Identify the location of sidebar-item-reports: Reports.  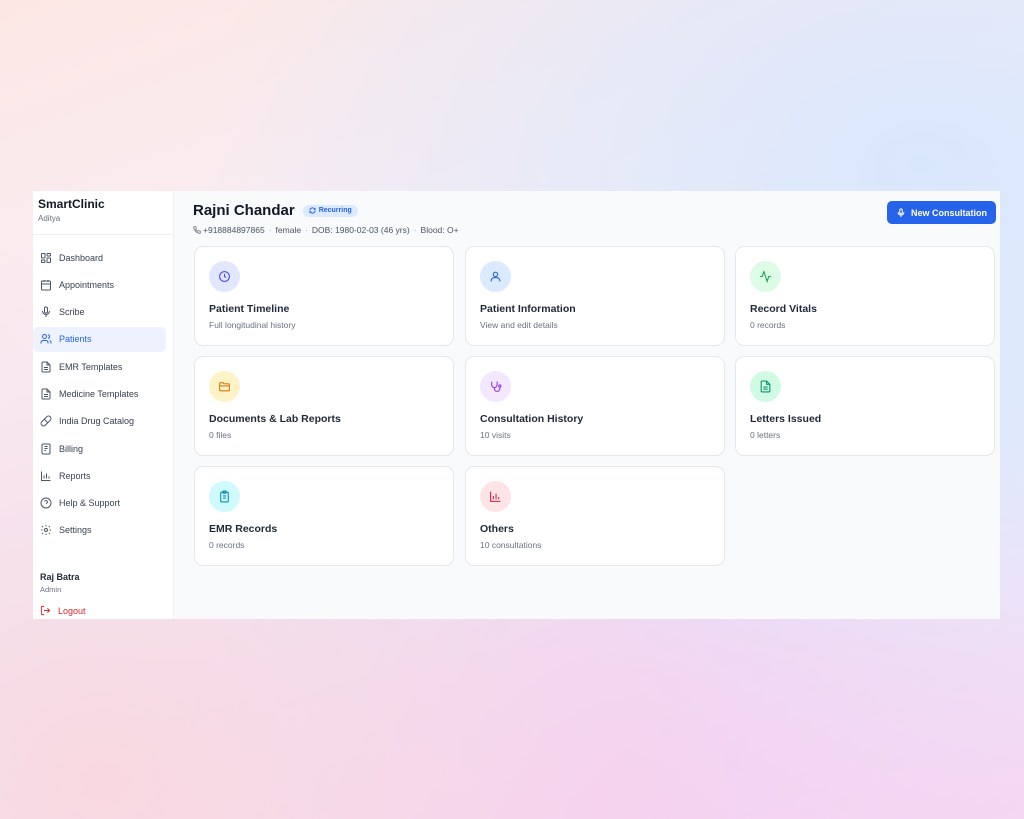
(99, 475).